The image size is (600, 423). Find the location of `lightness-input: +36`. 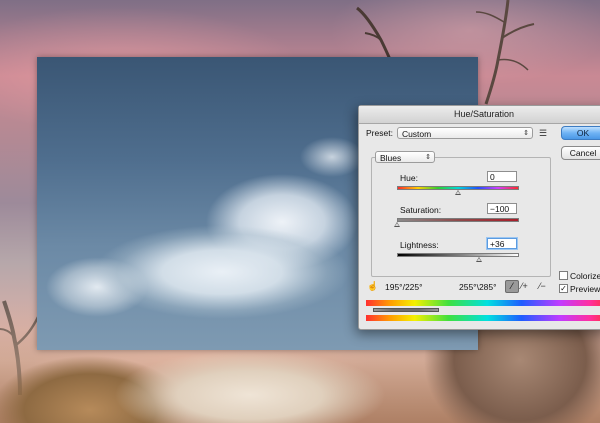

lightness-input: +36 is located at coordinates (502, 243).